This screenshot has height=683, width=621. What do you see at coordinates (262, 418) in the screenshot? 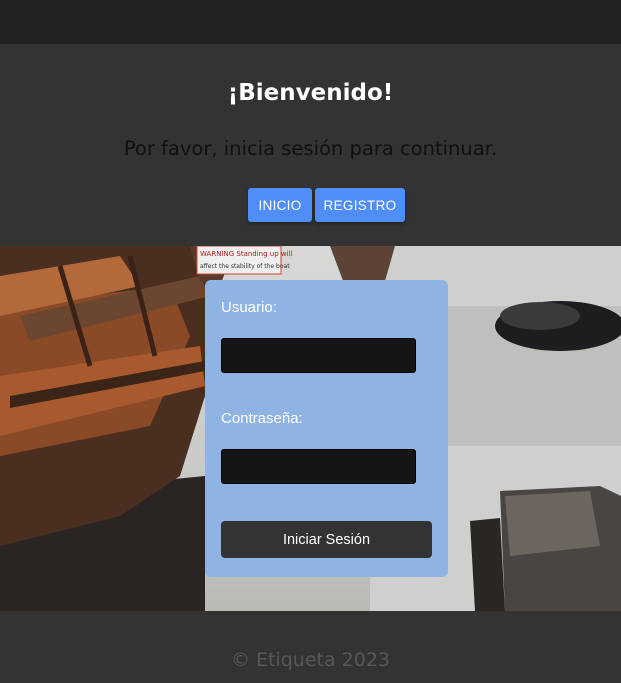
I see `password-label: Contraseña:` at bounding box center [262, 418].